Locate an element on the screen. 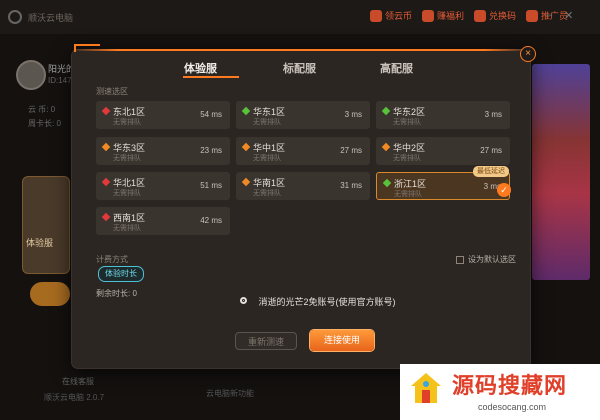 Image resolution: width=600 pixels, height=420 pixels. default-region-checkbox: 设为默认选区 is located at coordinates (486, 259).